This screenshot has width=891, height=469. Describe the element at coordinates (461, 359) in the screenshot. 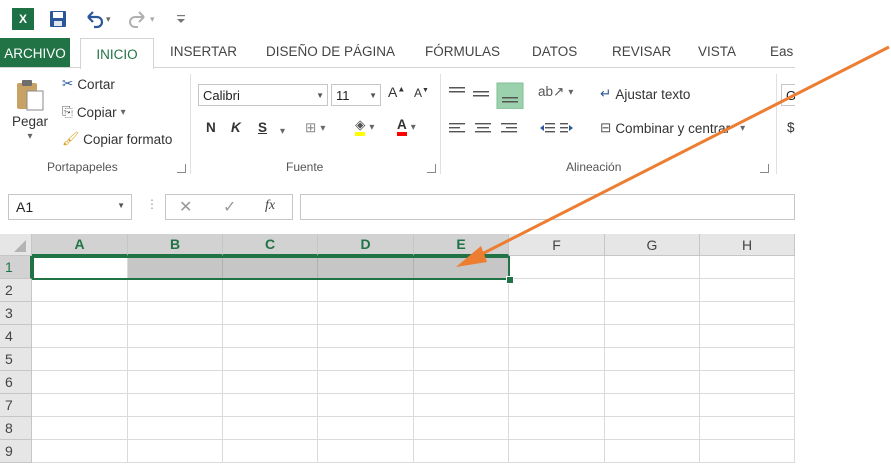

I see `cell-e5` at that location.